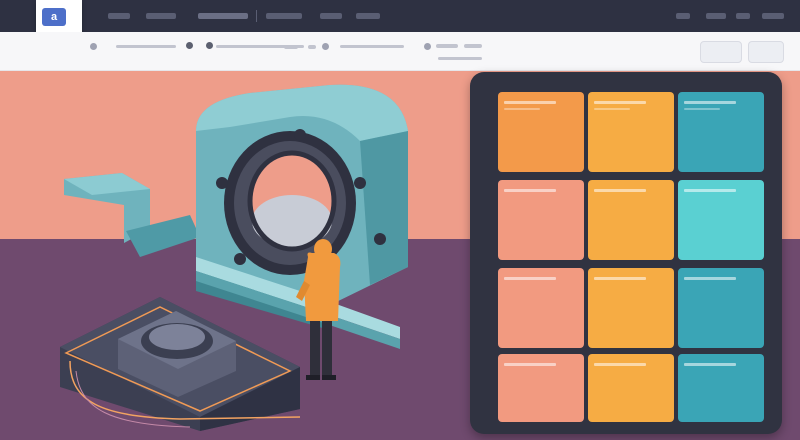 The width and height of the screenshot is (800, 440). Describe the element at coordinates (256, 16) in the screenshot. I see `nav-divider` at that location.